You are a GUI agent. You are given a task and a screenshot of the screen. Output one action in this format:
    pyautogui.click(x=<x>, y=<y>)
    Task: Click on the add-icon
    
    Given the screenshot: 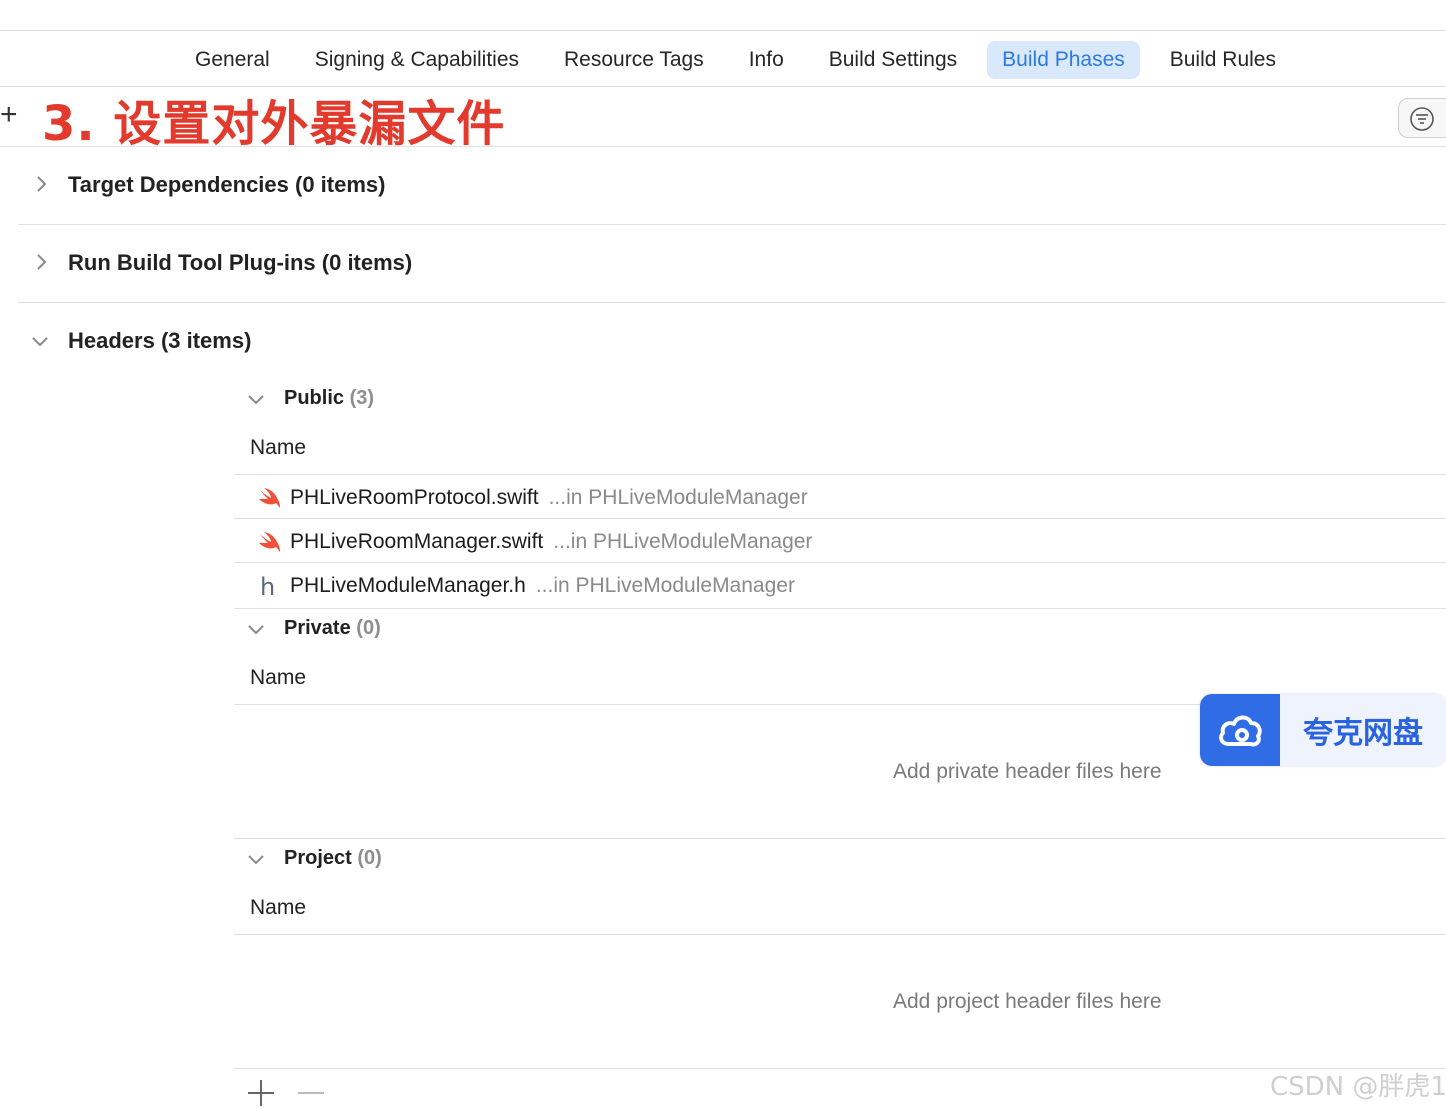 What is the action you would take?
    pyautogui.click(x=261, y=1092)
    